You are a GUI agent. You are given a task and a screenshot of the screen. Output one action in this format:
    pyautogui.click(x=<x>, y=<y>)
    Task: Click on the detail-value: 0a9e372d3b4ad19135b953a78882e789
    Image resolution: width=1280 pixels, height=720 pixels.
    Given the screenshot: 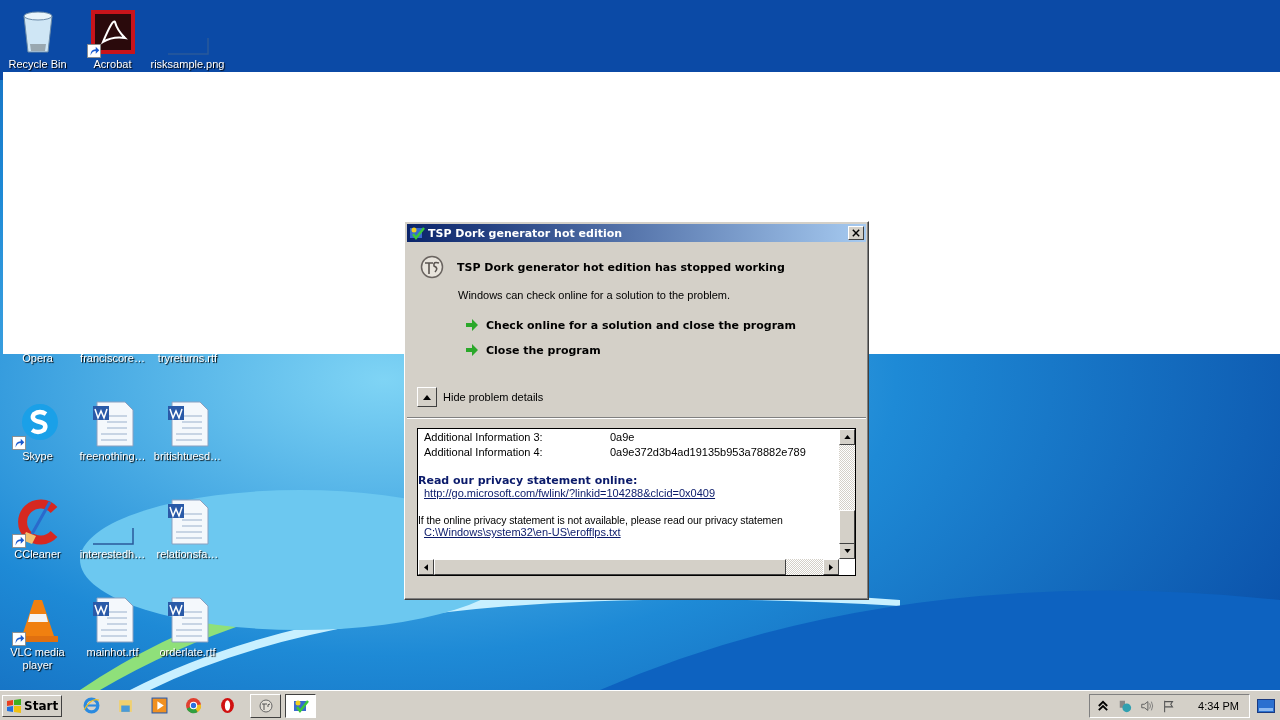 What is the action you would take?
    pyautogui.click(x=708, y=451)
    